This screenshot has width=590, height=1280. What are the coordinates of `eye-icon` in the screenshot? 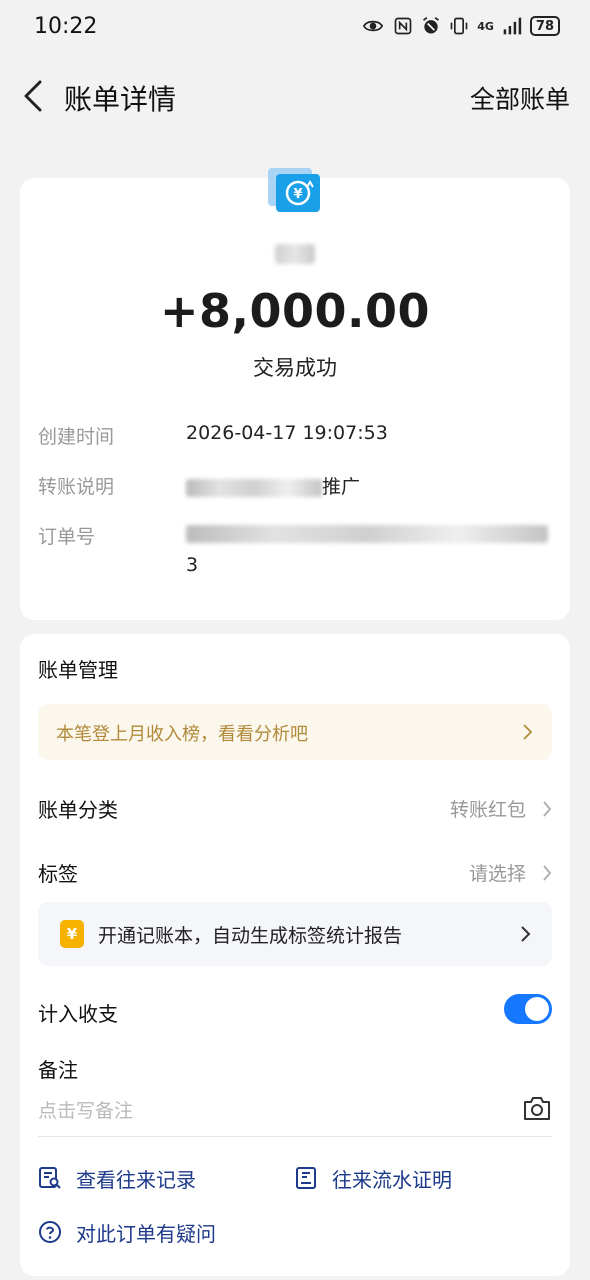 It's located at (373, 26).